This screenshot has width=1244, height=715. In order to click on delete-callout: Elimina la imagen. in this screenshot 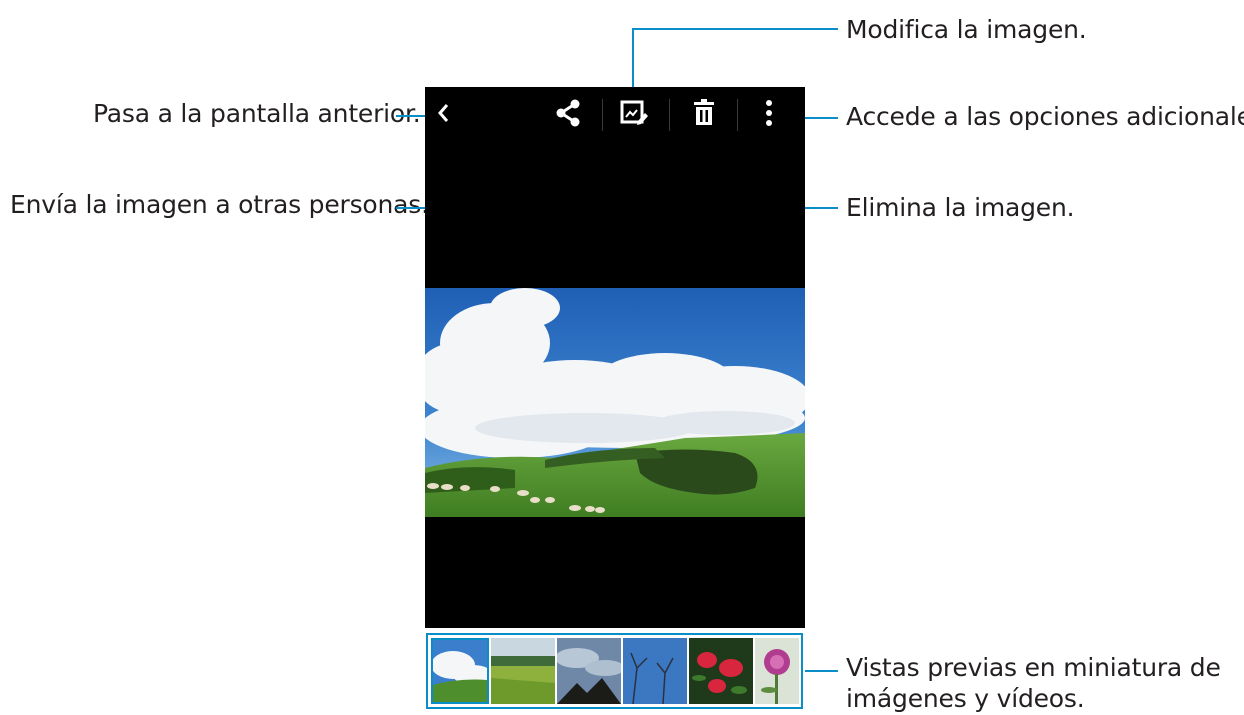, I will do `click(960, 207)`.